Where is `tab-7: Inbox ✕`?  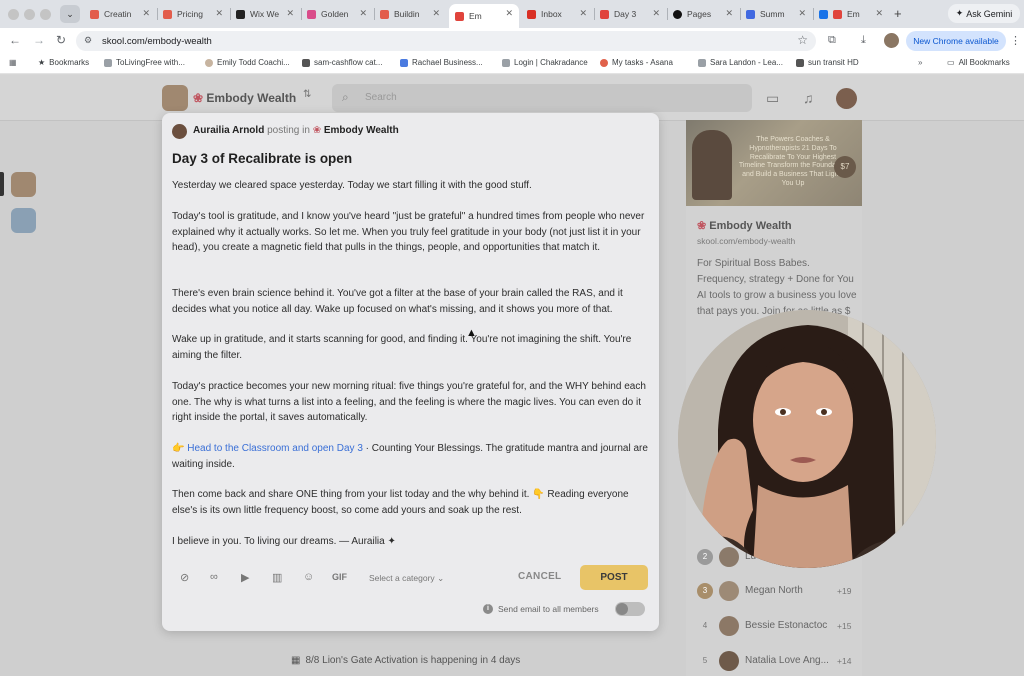
tab-7: Inbox ✕ is located at coordinates (557, 14).